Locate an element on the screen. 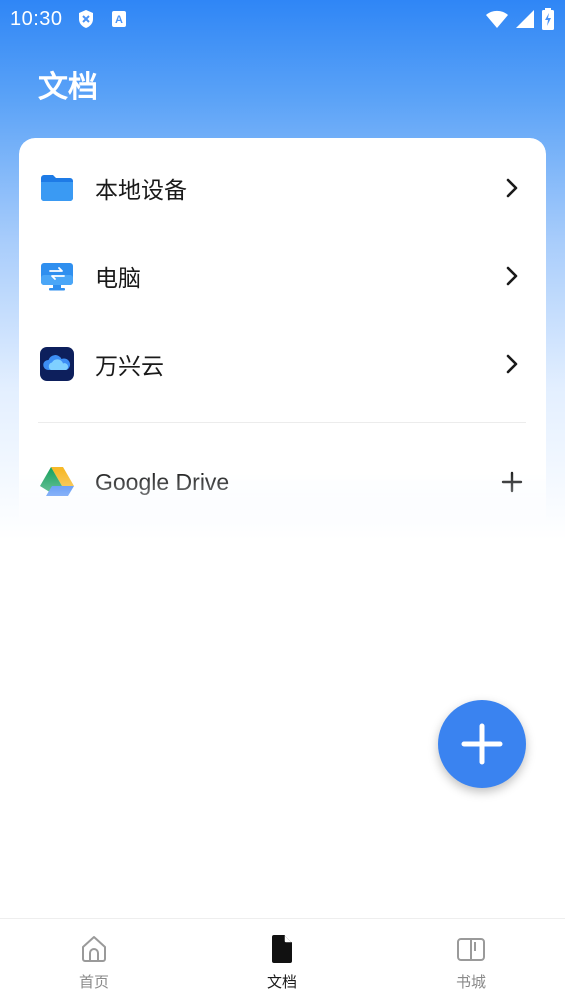 This screenshot has width=565, height=1004. cloud-service-label: Google Drive is located at coordinates (162, 481).